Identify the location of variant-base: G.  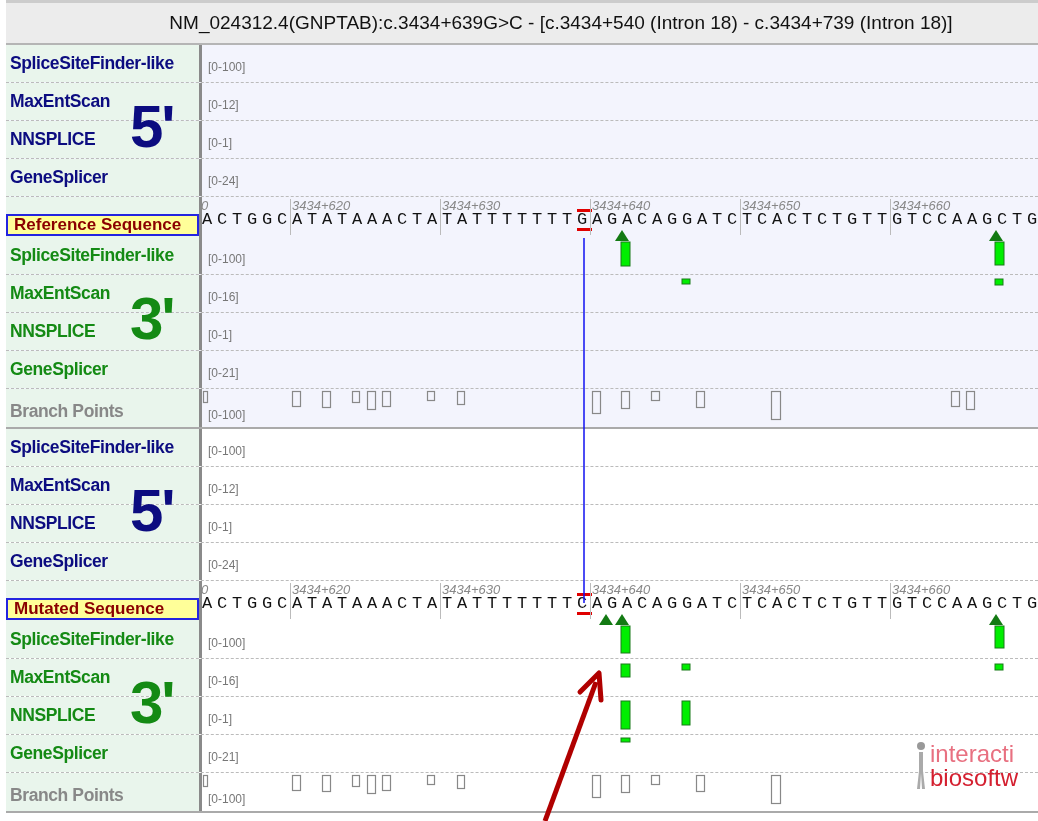
(585, 220).